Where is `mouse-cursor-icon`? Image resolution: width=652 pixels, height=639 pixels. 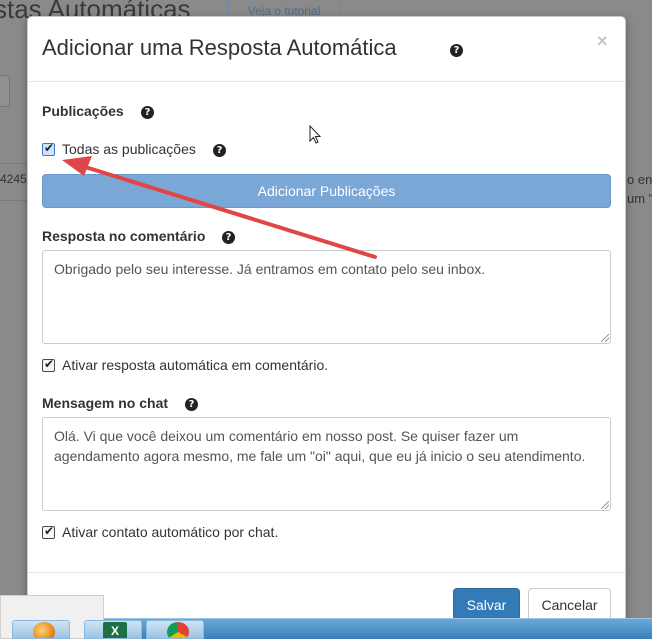
mouse-cursor-icon is located at coordinates (315, 134).